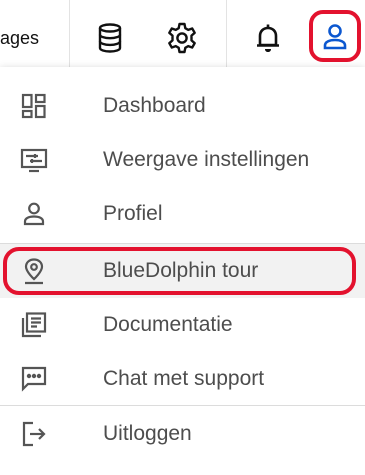 This screenshot has height=475, width=365. Describe the element at coordinates (268, 38) in the screenshot. I see `notification-bell-icon` at that location.